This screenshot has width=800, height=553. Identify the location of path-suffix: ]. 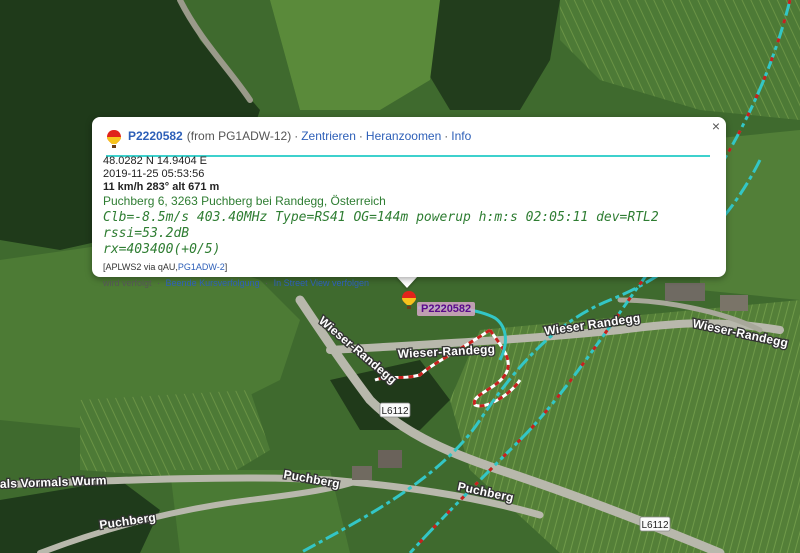
(226, 267).